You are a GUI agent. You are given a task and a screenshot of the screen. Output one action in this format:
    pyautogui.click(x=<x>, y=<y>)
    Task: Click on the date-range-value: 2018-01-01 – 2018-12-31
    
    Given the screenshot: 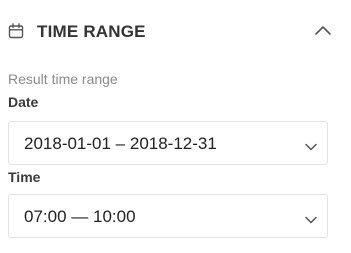 What is the action you would take?
    pyautogui.click(x=120, y=143)
    